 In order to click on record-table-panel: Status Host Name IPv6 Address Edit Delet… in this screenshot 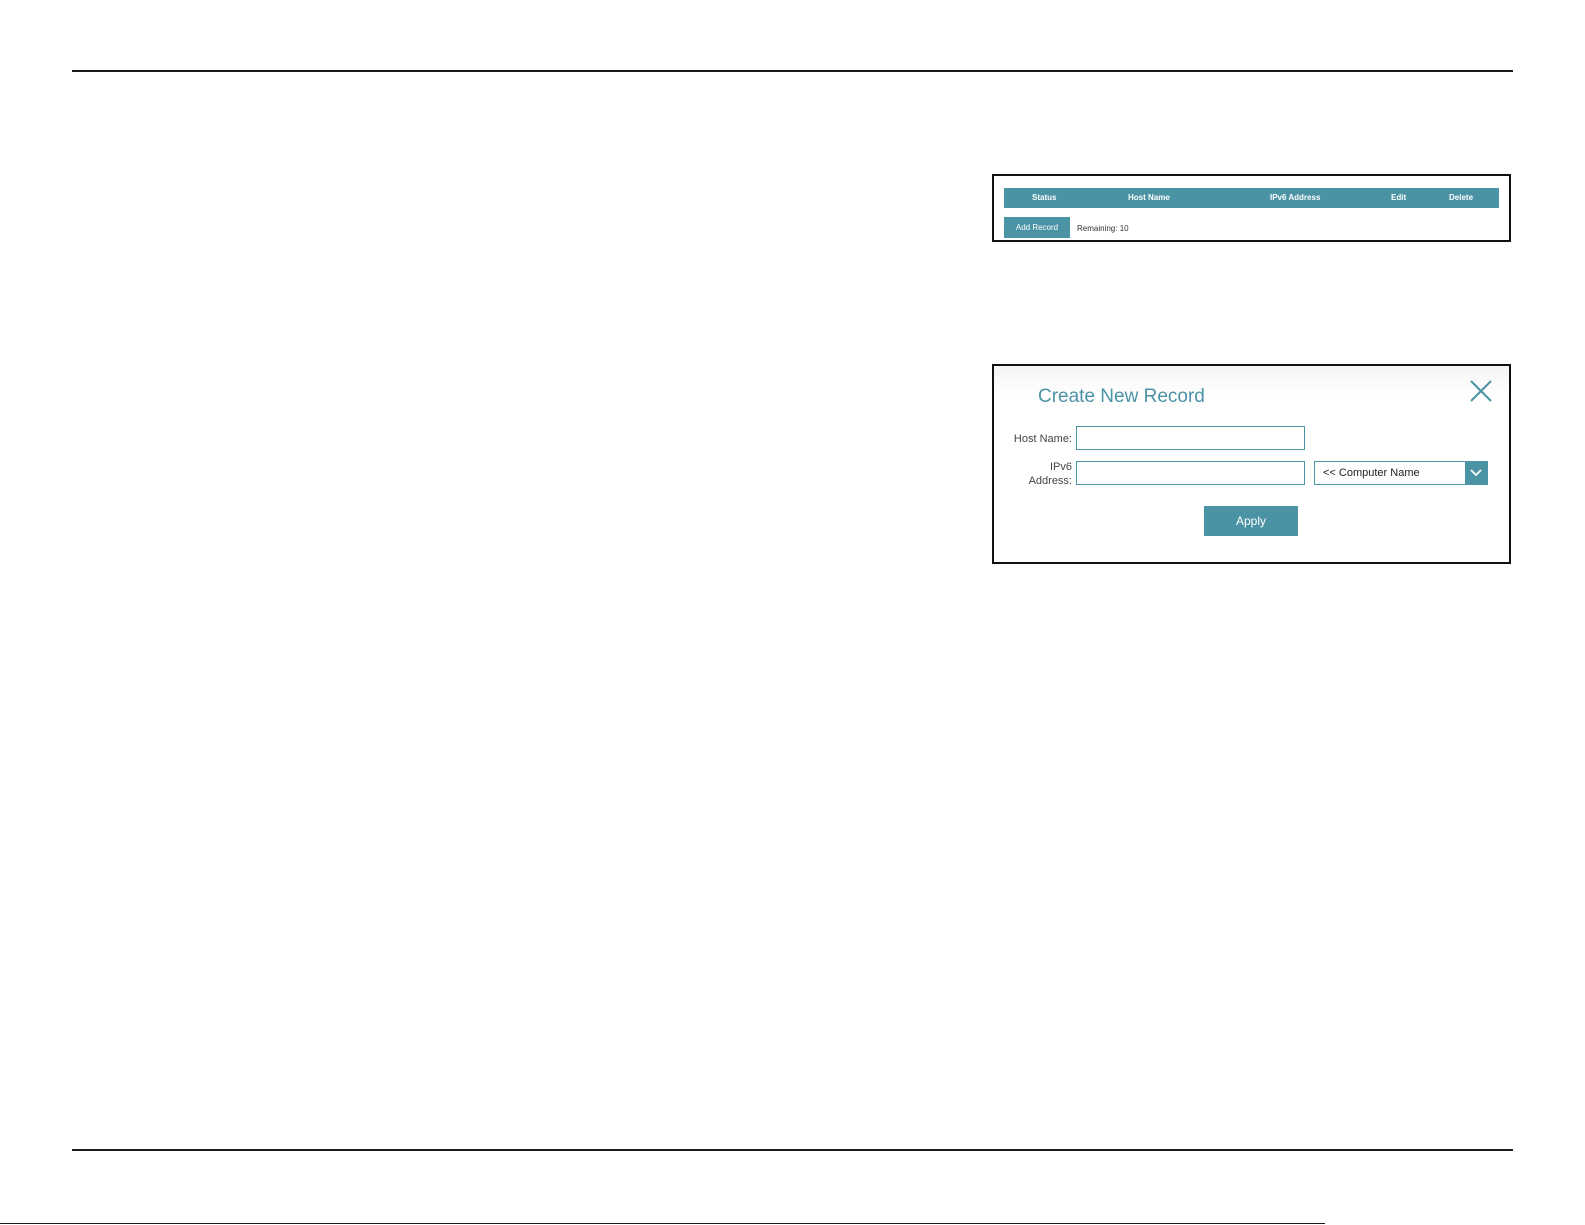, I will do `click(1251, 208)`.